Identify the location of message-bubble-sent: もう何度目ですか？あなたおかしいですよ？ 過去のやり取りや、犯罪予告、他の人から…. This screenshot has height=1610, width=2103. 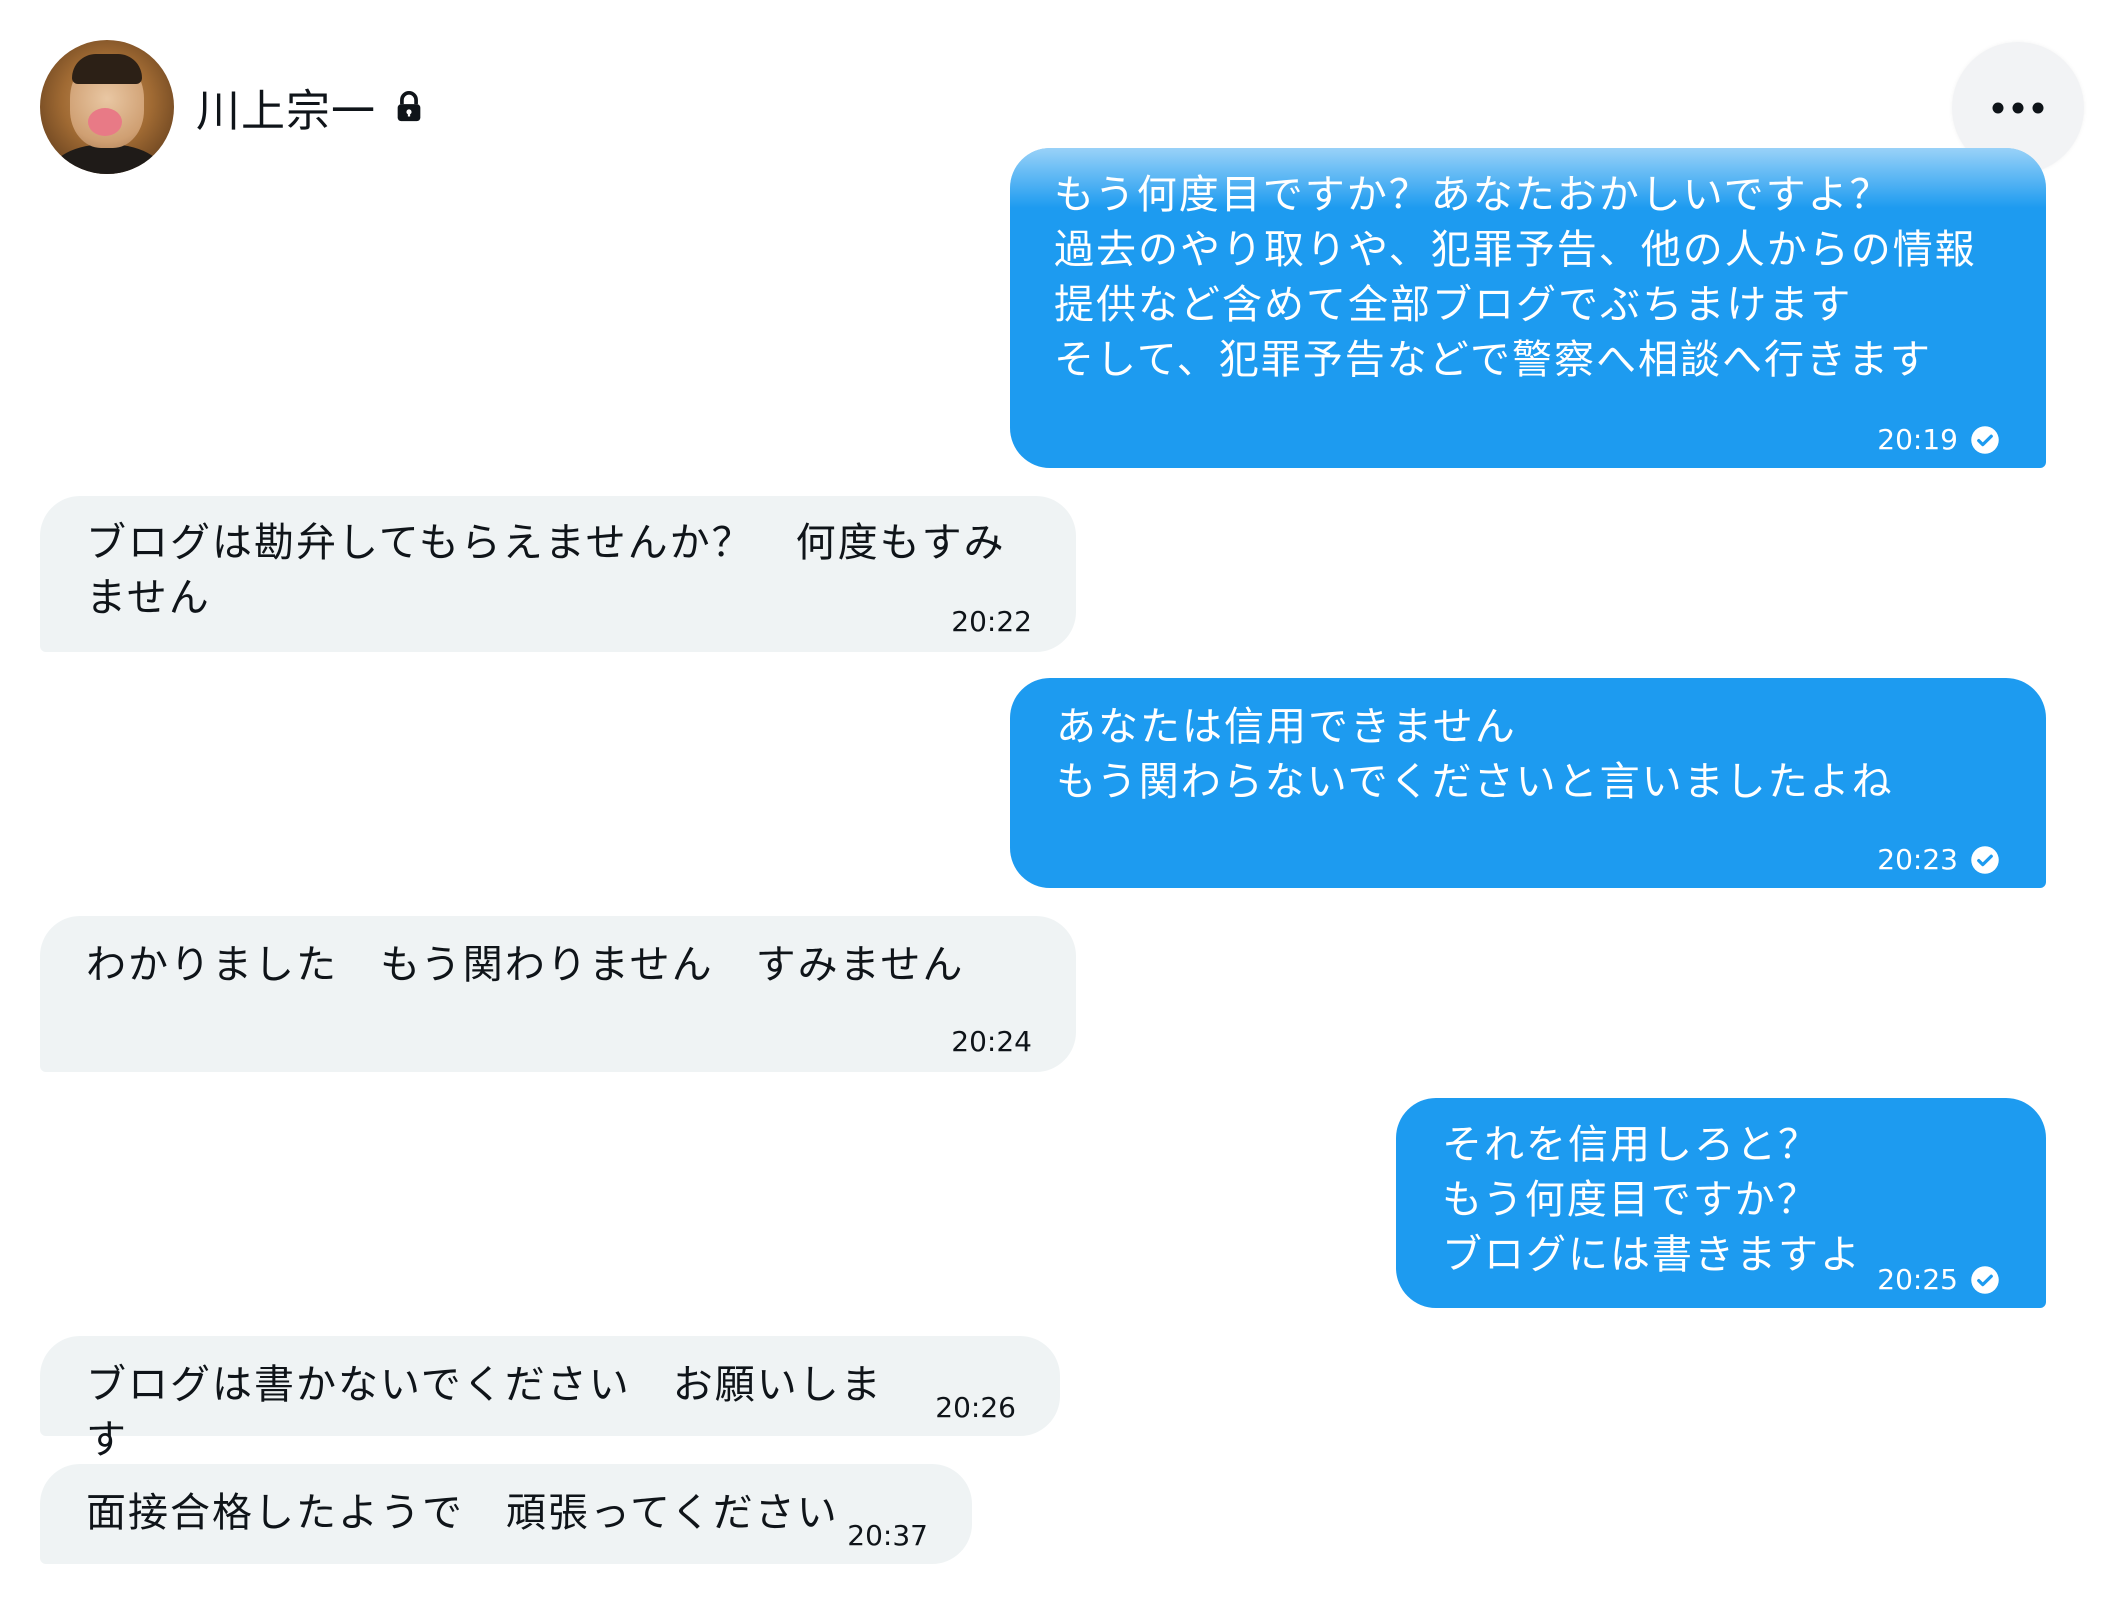
(1528, 308).